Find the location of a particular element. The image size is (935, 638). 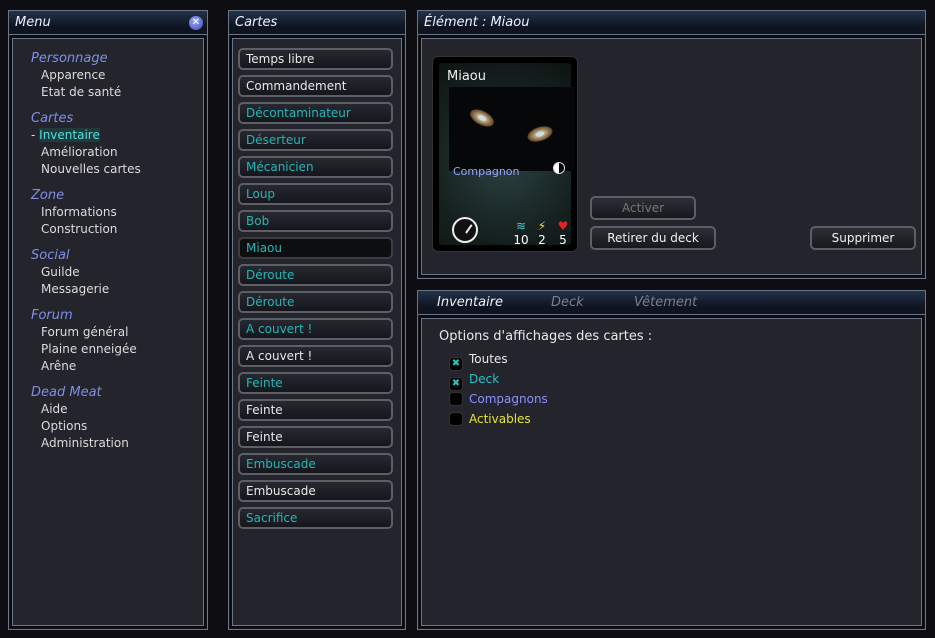

card-list-item: Loup is located at coordinates (315, 194).